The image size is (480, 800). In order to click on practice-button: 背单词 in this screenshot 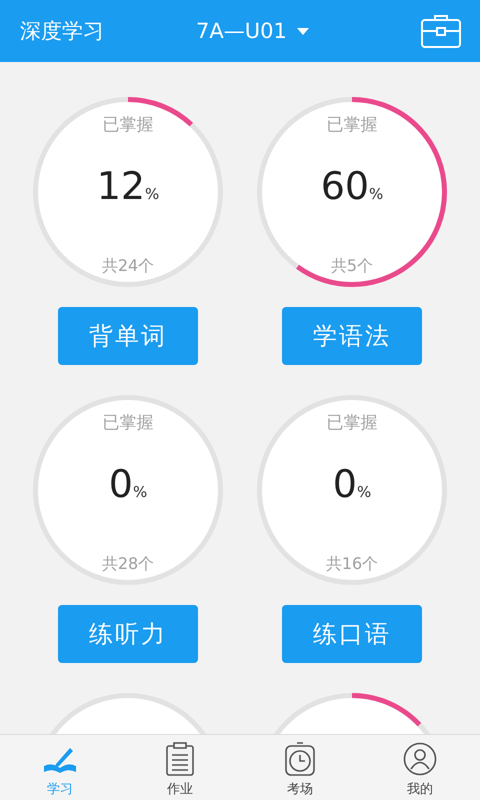, I will do `click(128, 336)`.